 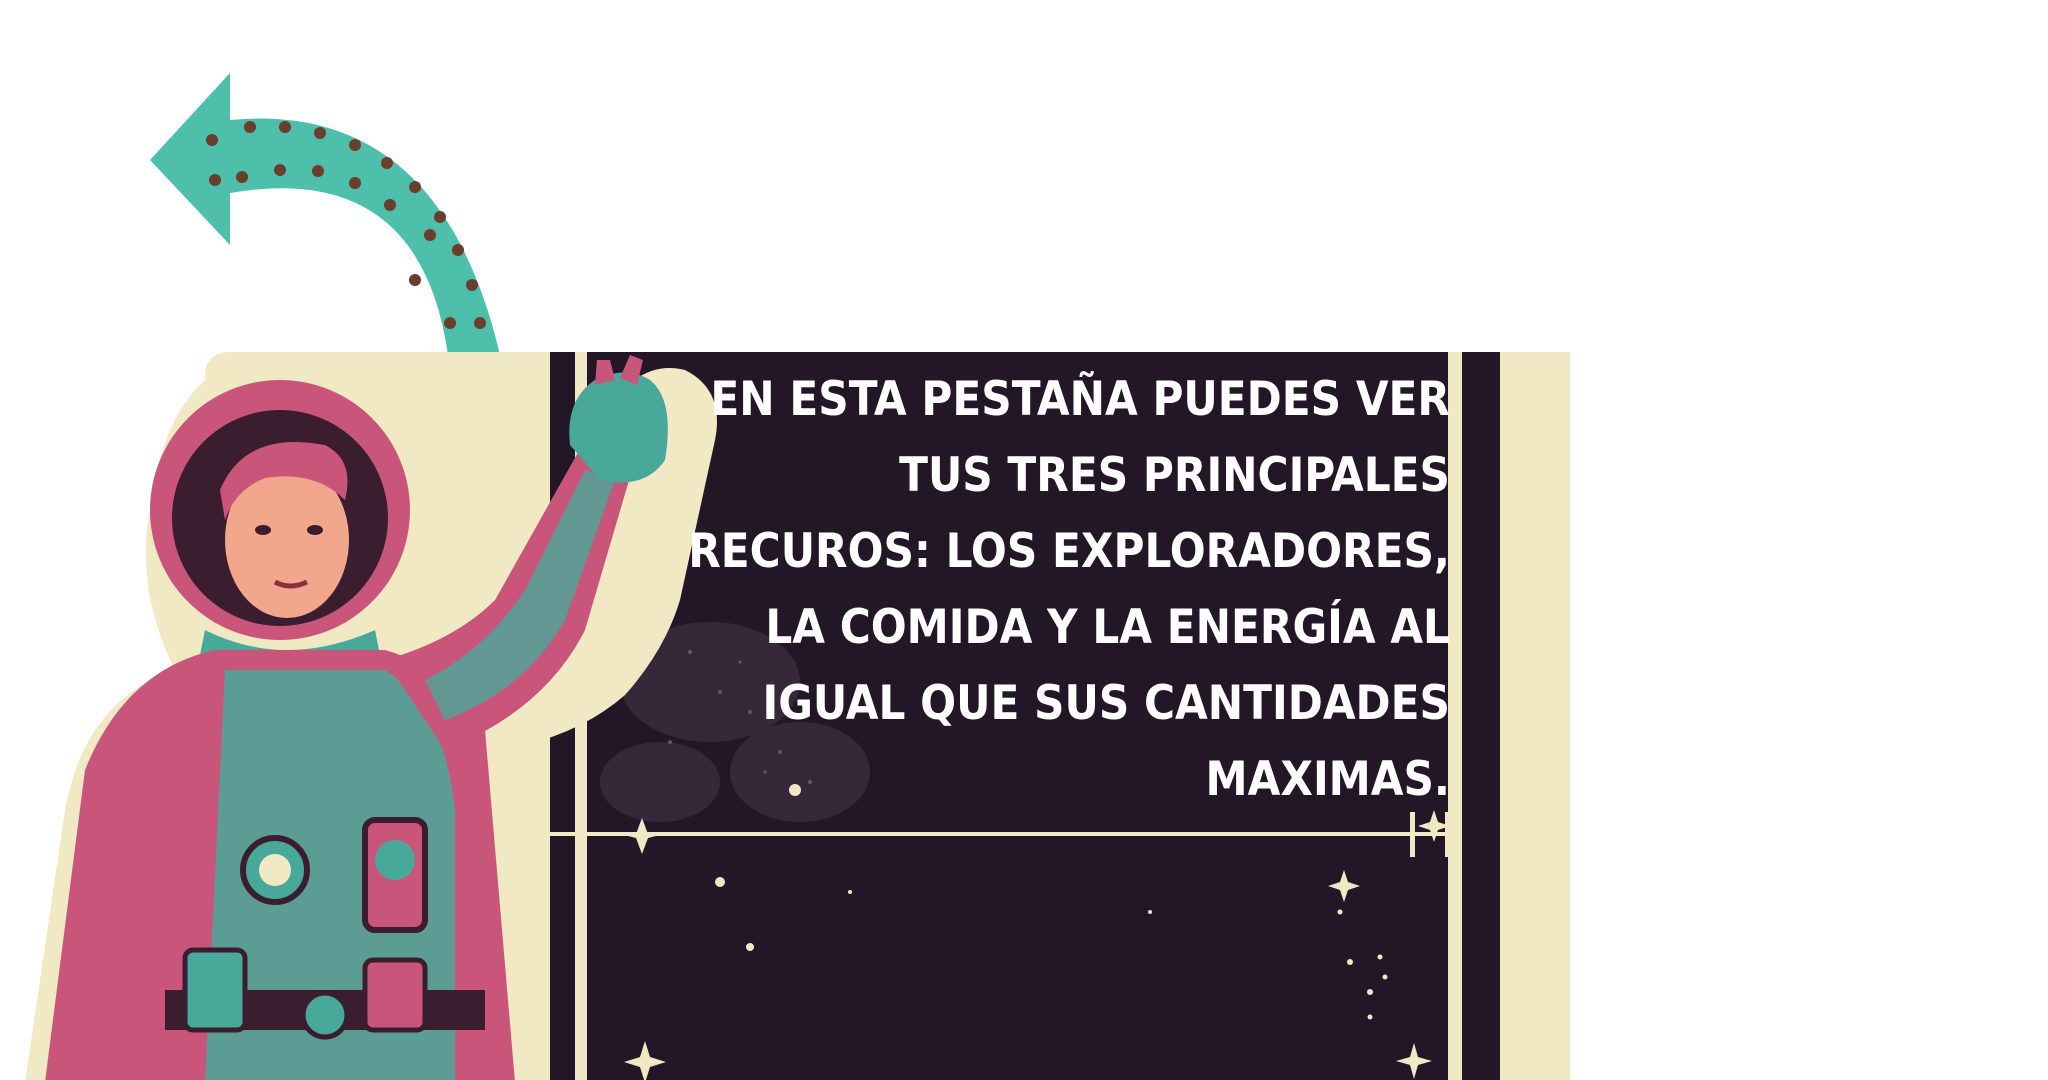 I want to click on curved-back-arrow-icon, so click(x=345, y=210).